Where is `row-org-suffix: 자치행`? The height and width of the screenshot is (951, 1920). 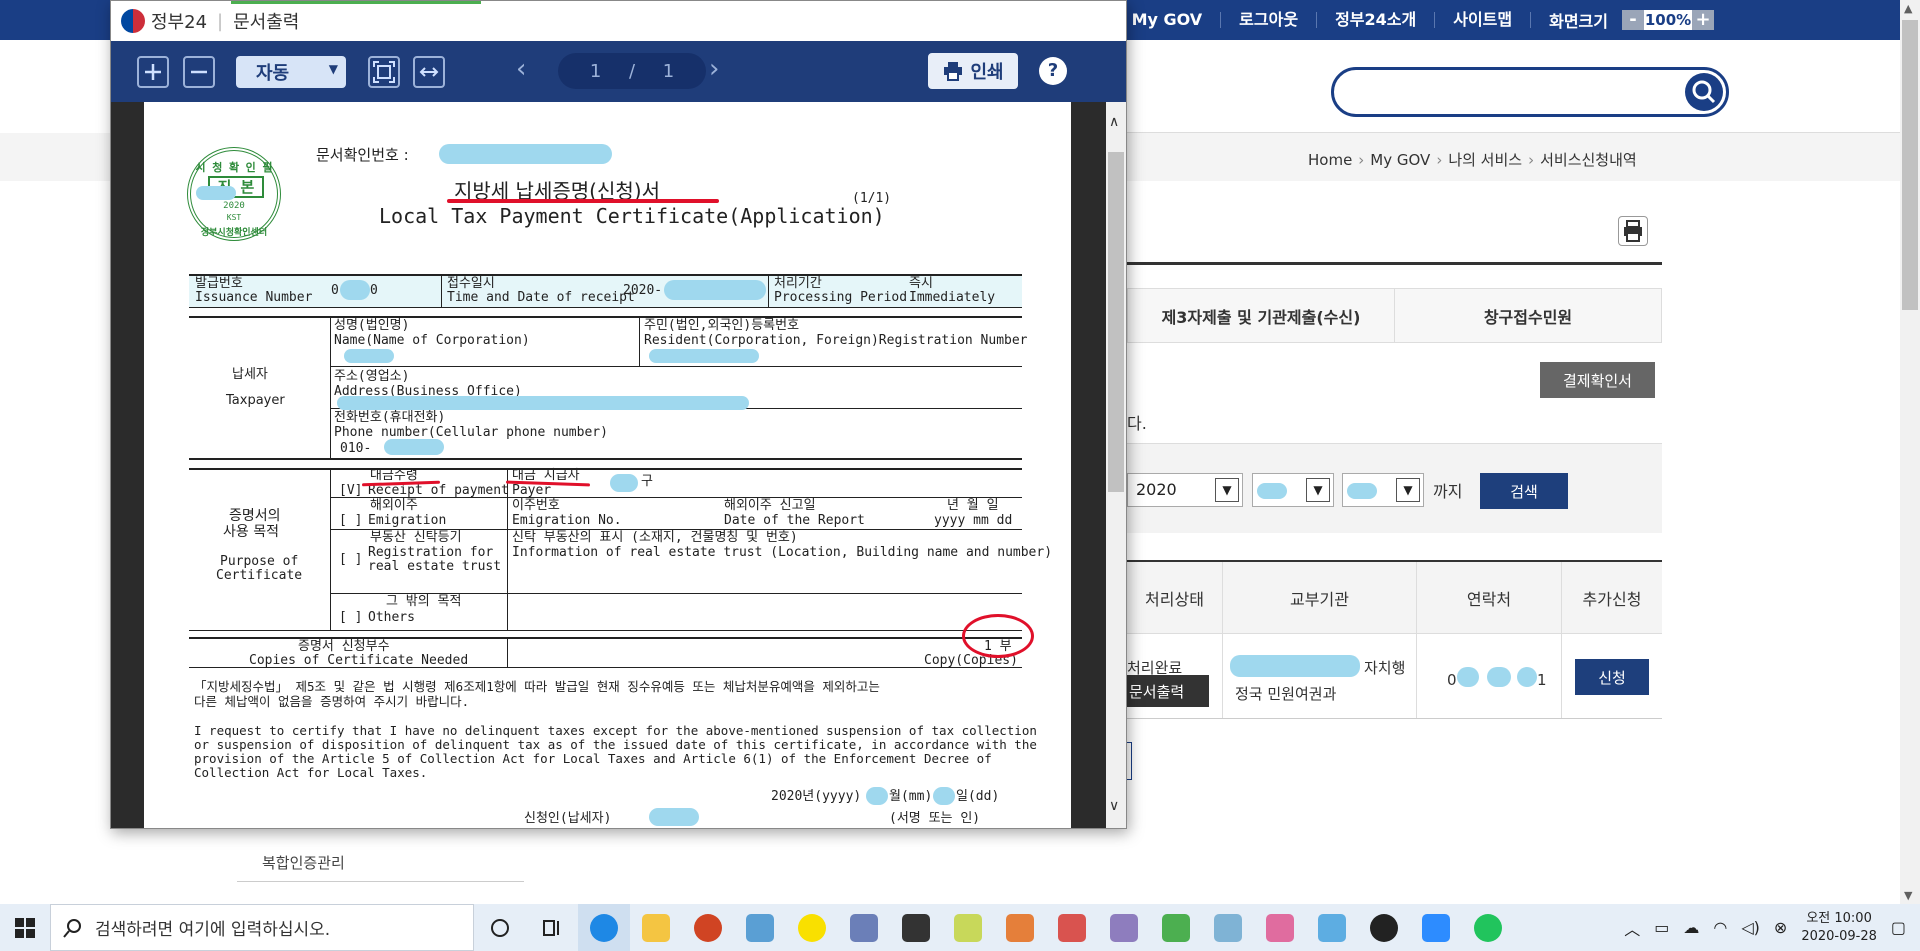 row-org-suffix: 자치행 is located at coordinates (1385, 668).